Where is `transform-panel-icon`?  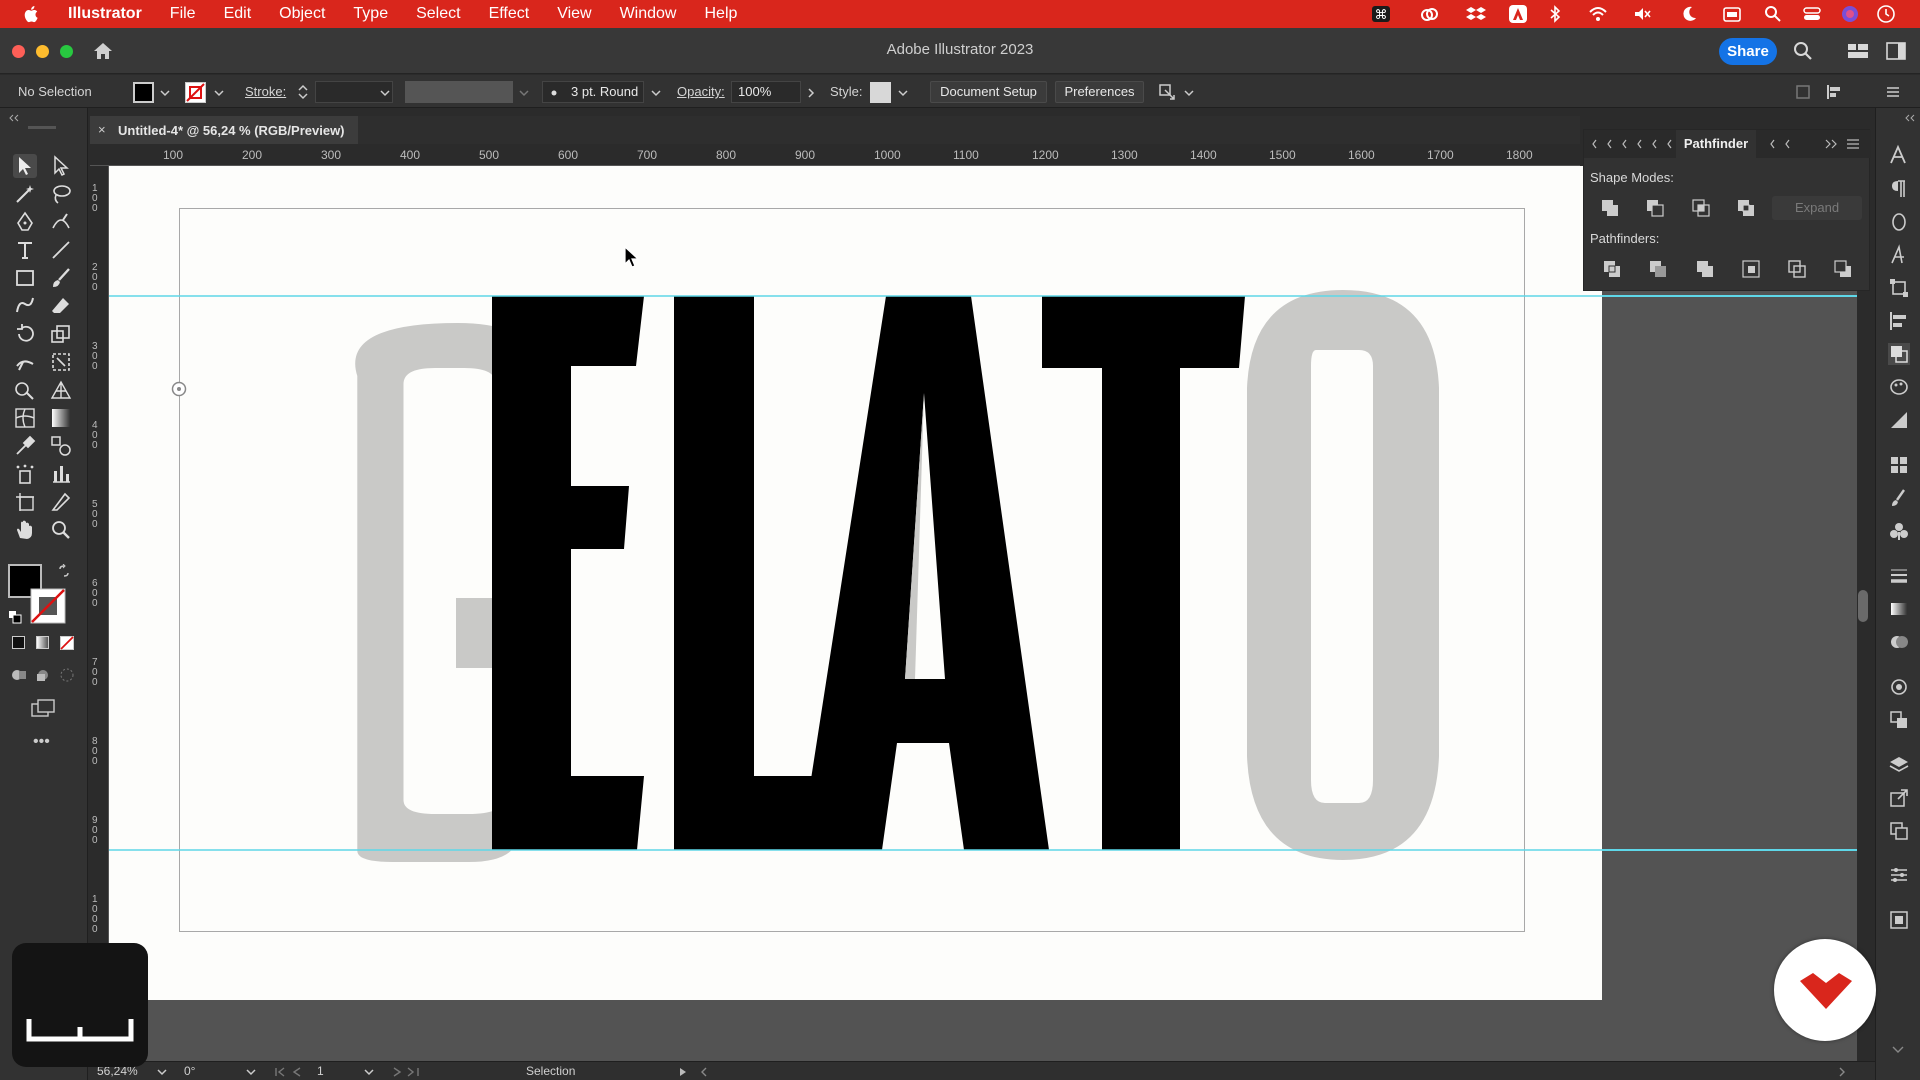
transform-panel-icon is located at coordinates (1899, 288).